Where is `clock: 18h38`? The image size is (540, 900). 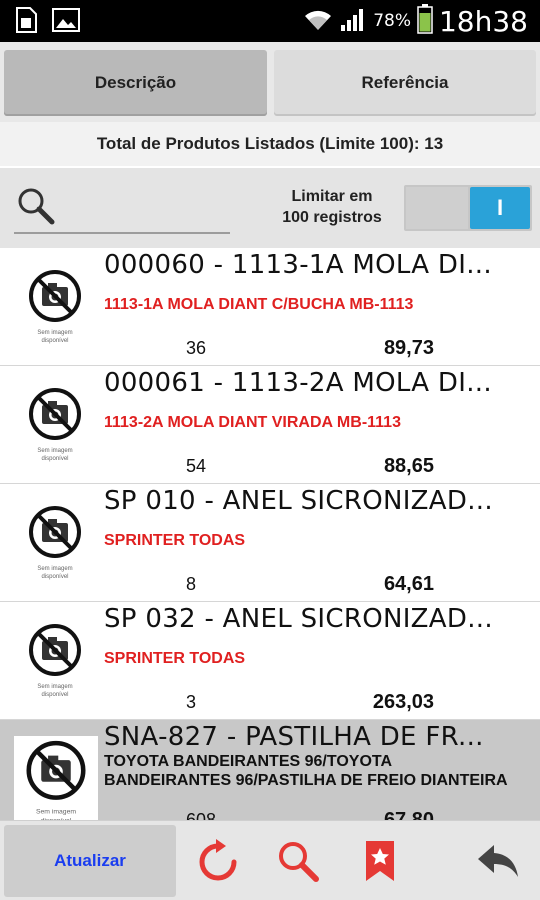 clock: 18h38 is located at coordinates (483, 21).